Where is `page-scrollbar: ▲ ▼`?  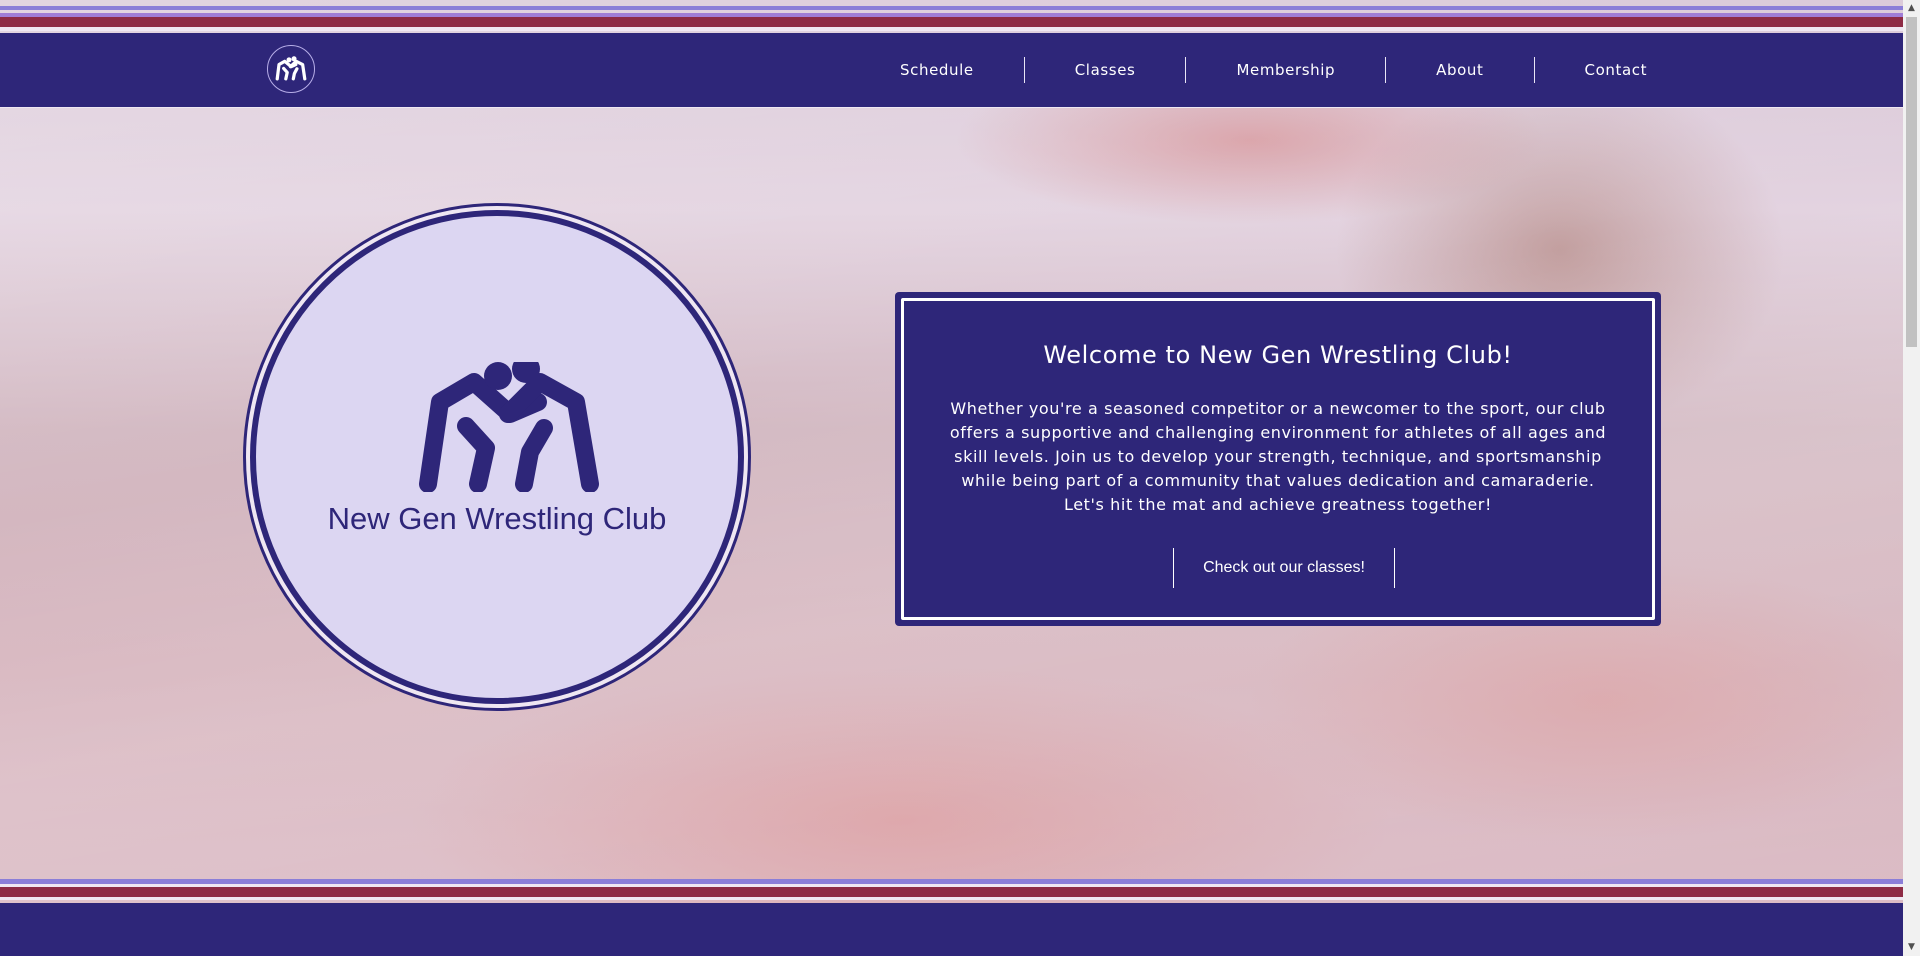 page-scrollbar: ▲ ▼ is located at coordinates (1911, 478).